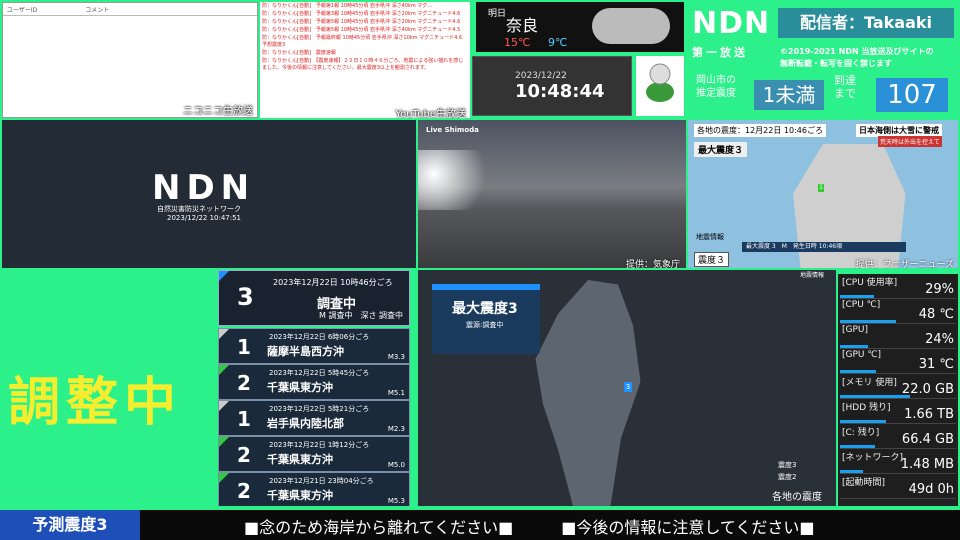 This screenshot has width=960, height=540. I want to click on okayama-label-2: 推定震度, so click(716, 93).